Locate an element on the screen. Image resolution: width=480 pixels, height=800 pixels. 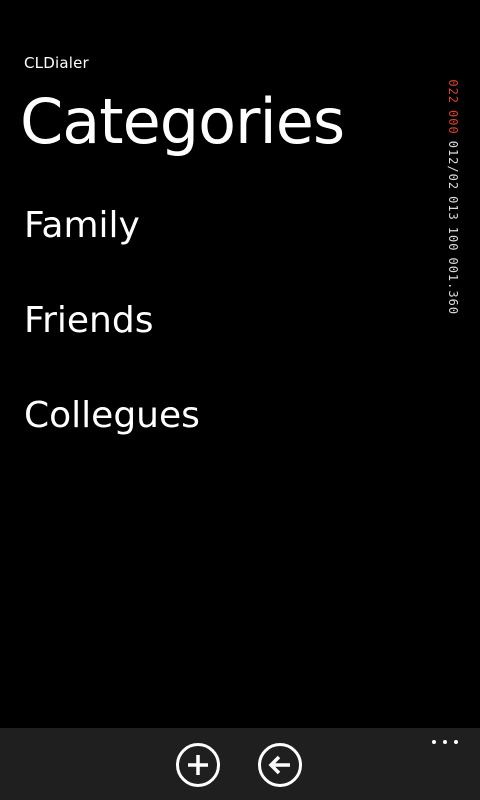
add-icon is located at coordinates (198, 765).